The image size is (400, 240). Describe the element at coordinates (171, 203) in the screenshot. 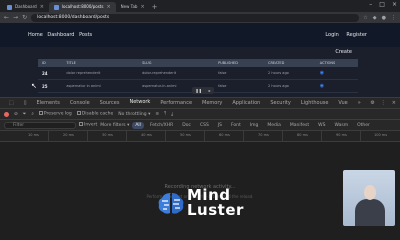

I see `brain-icon` at that location.